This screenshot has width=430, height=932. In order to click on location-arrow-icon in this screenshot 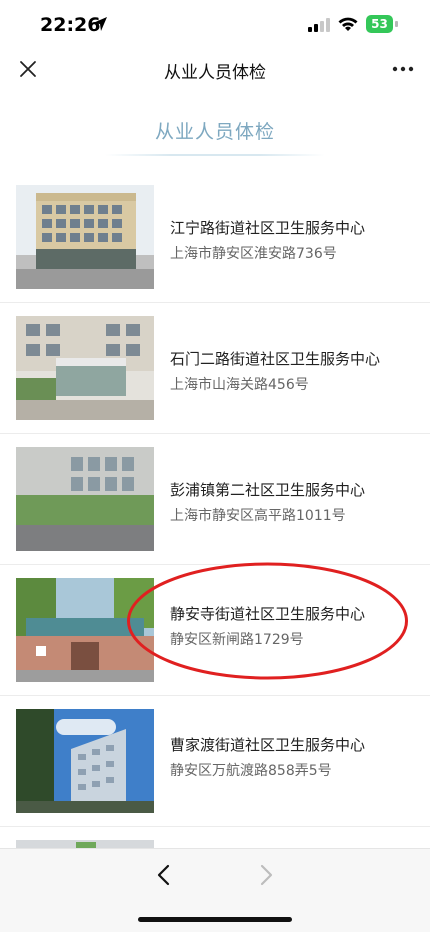, I will do `click(100, 24)`.